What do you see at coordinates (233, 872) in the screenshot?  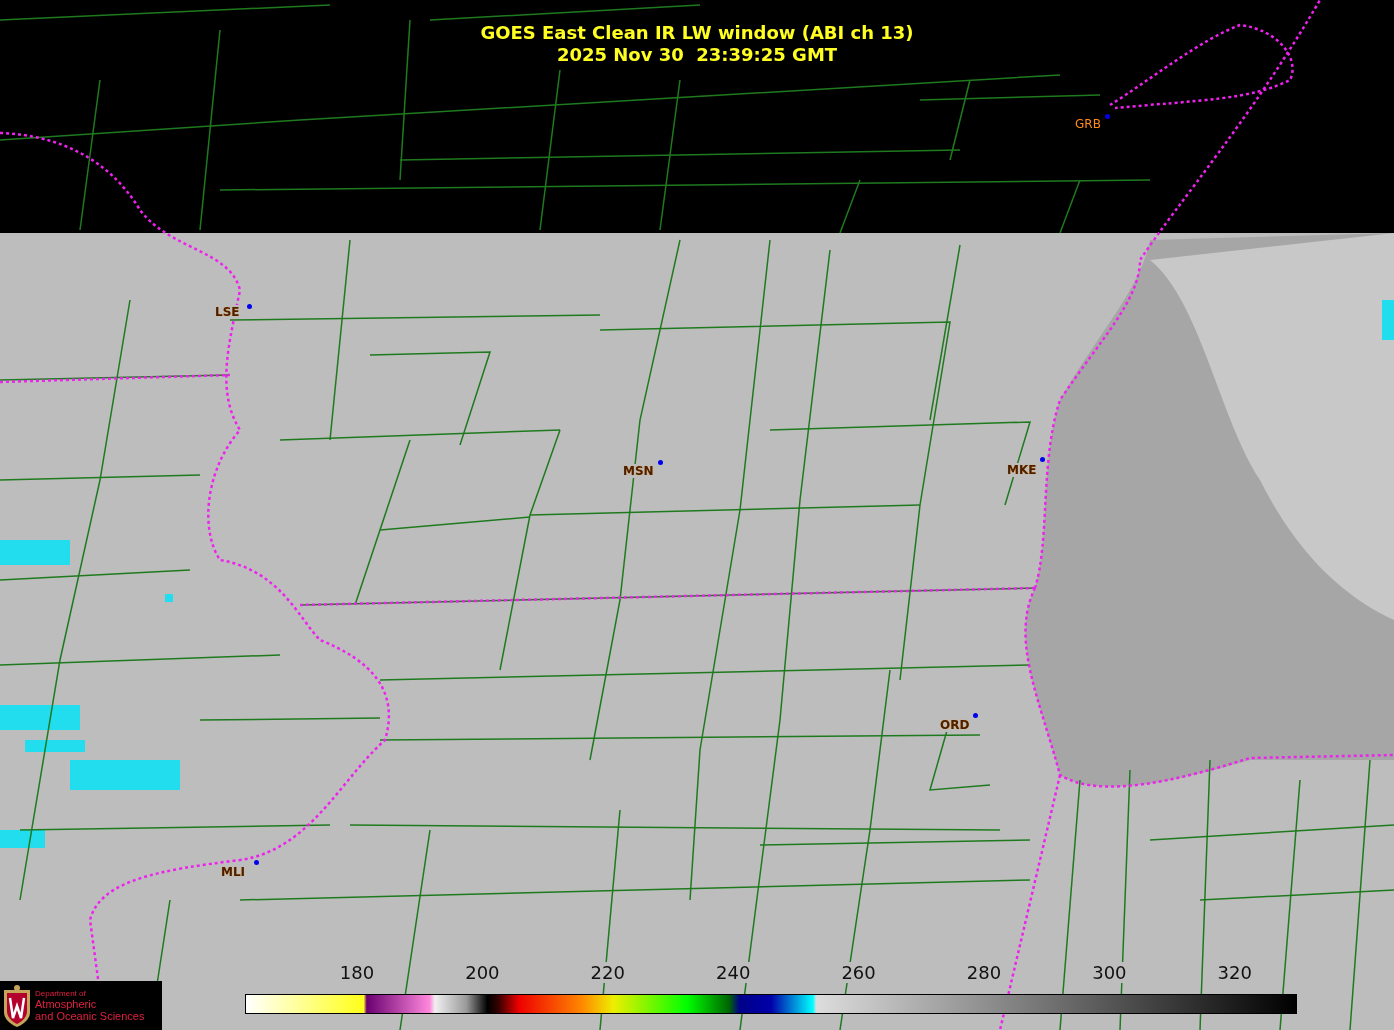 I see `station-label: MLI` at bounding box center [233, 872].